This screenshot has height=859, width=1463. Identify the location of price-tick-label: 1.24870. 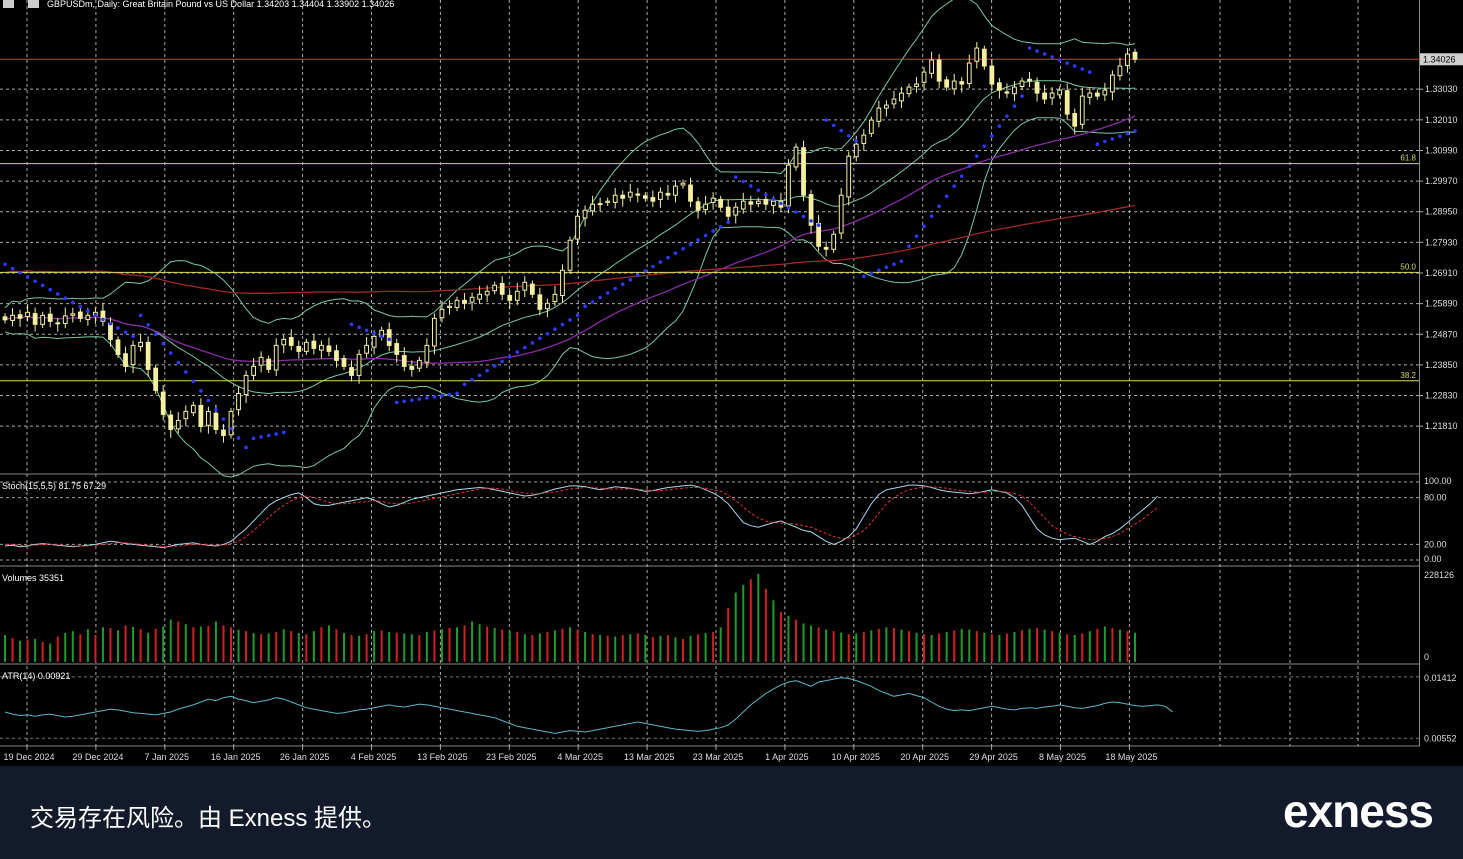
(1441, 334).